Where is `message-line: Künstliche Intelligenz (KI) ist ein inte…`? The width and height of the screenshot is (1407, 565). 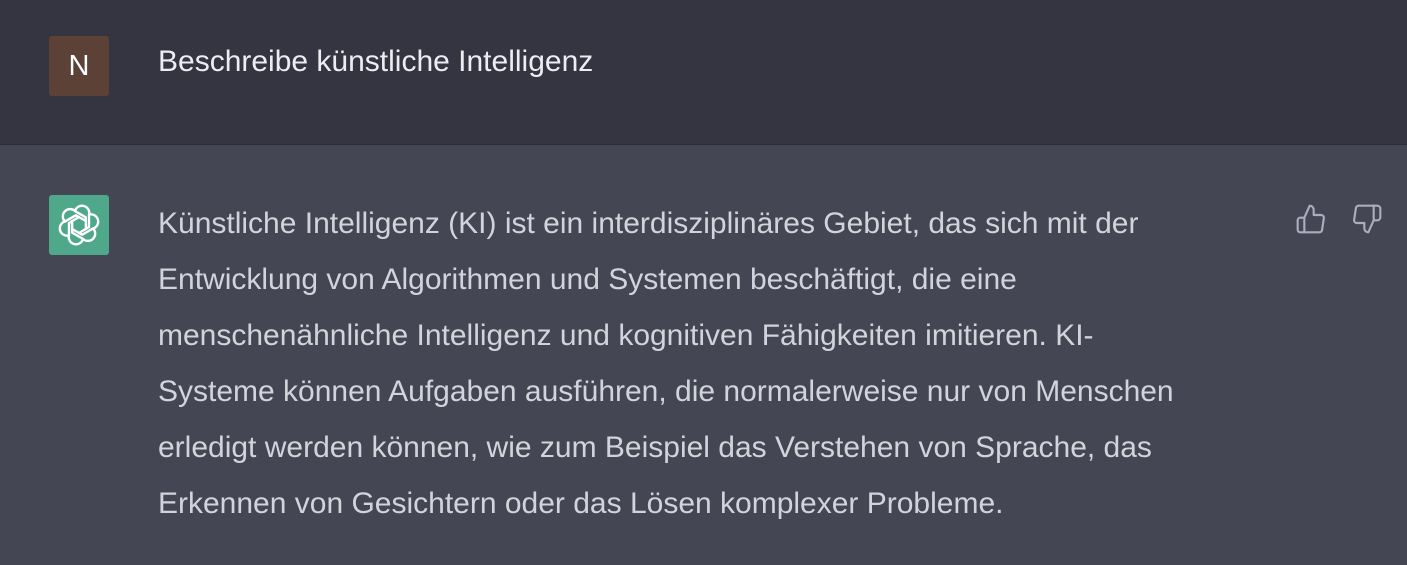
message-line: Künstliche Intelligenz (KI) ist ein inte… is located at coordinates (648, 223).